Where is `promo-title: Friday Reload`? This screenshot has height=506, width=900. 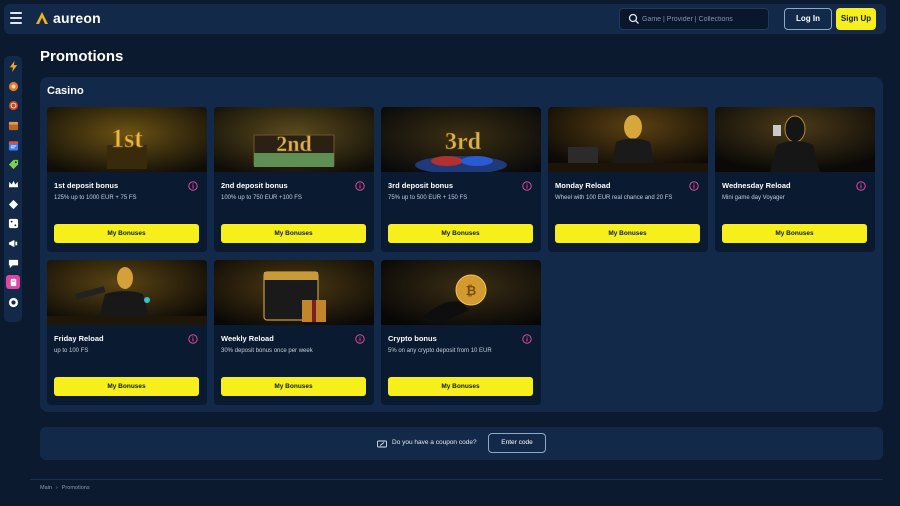
promo-title: Friday Reload is located at coordinates (79, 338).